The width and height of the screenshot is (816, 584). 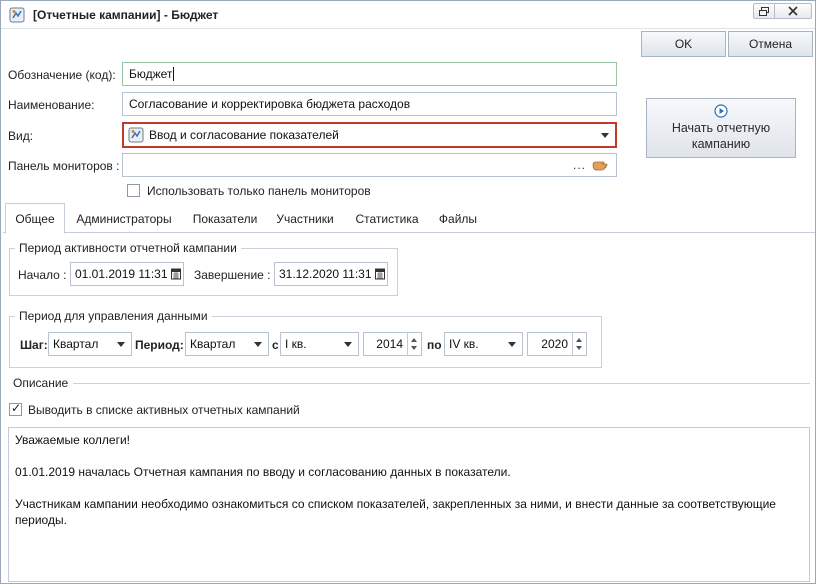 I want to click on step-select: Квартал, so click(x=90, y=344).